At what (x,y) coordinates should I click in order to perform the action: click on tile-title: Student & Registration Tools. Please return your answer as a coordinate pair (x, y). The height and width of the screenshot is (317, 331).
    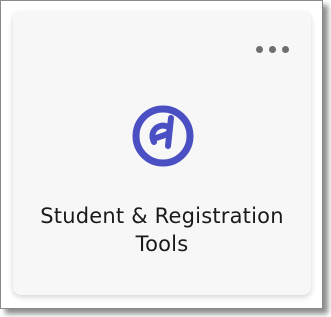
    Looking at the image, I should click on (162, 230).